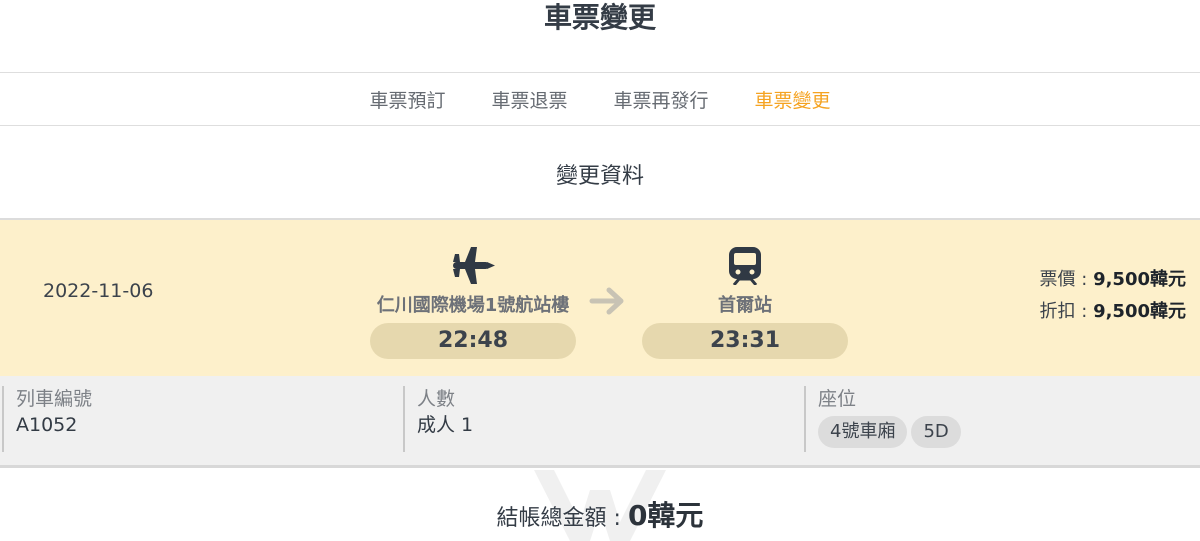 The height and width of the screenshot is (541, 1200). What do you see at coordinates (608, 303) in the screenshot?
I see `arrow-right-icon` at bounding box center [608, 303].